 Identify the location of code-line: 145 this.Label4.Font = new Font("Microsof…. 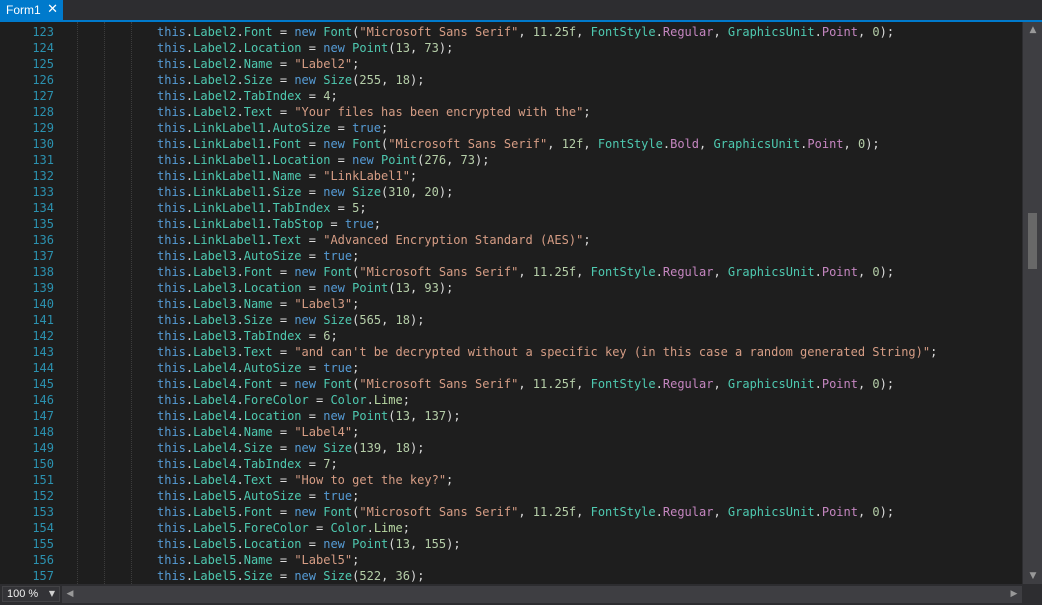
(511, 384).